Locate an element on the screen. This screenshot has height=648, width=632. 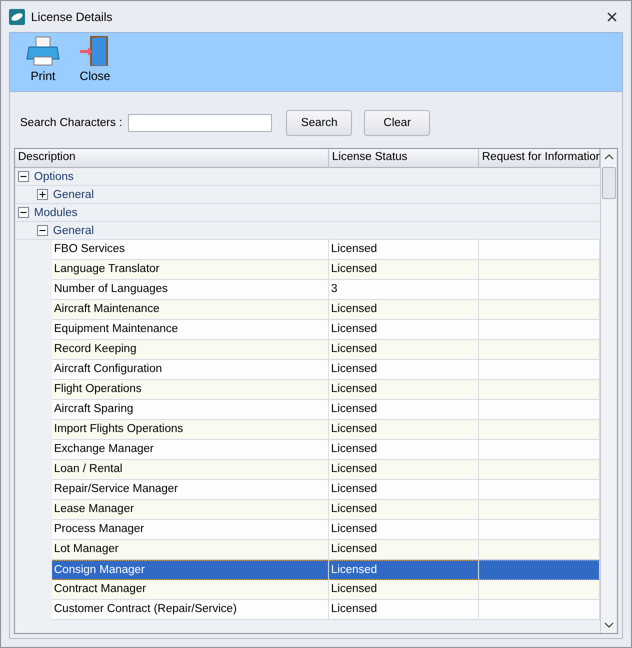
table-cell: Aircraft Sparing is located at coordinates (190, 410).